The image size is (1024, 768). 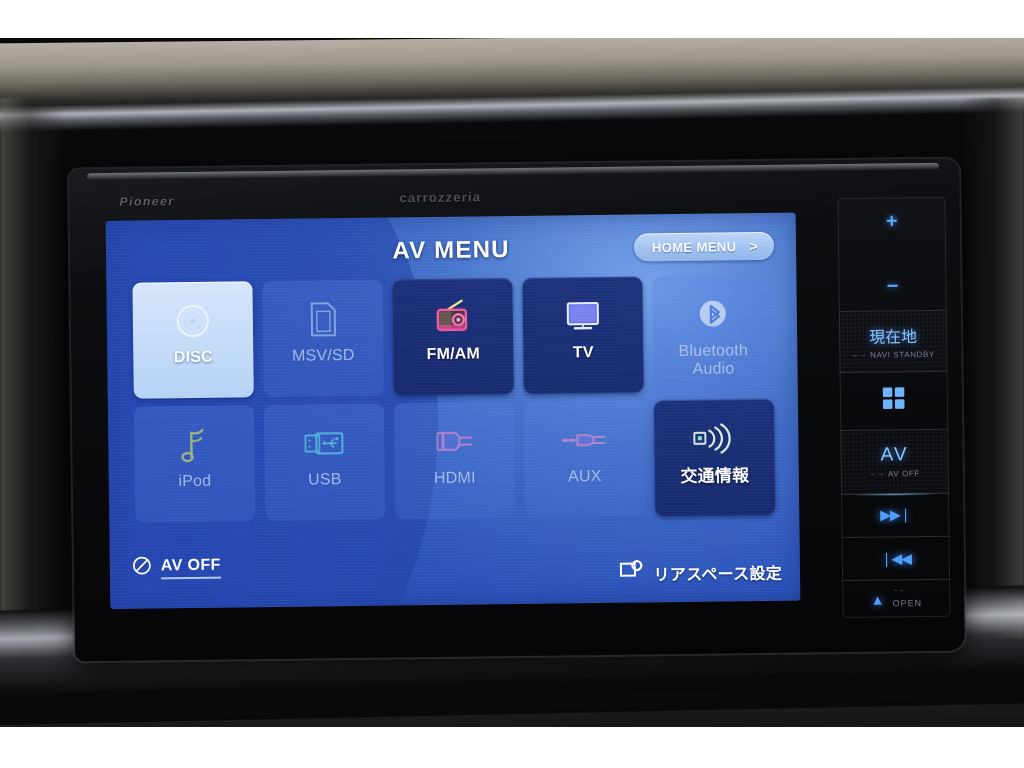 What do you see at coordinates (190, 567) in the screenshot?
I see `av-off-label: AV OFF` at bounding box center [190, 567].